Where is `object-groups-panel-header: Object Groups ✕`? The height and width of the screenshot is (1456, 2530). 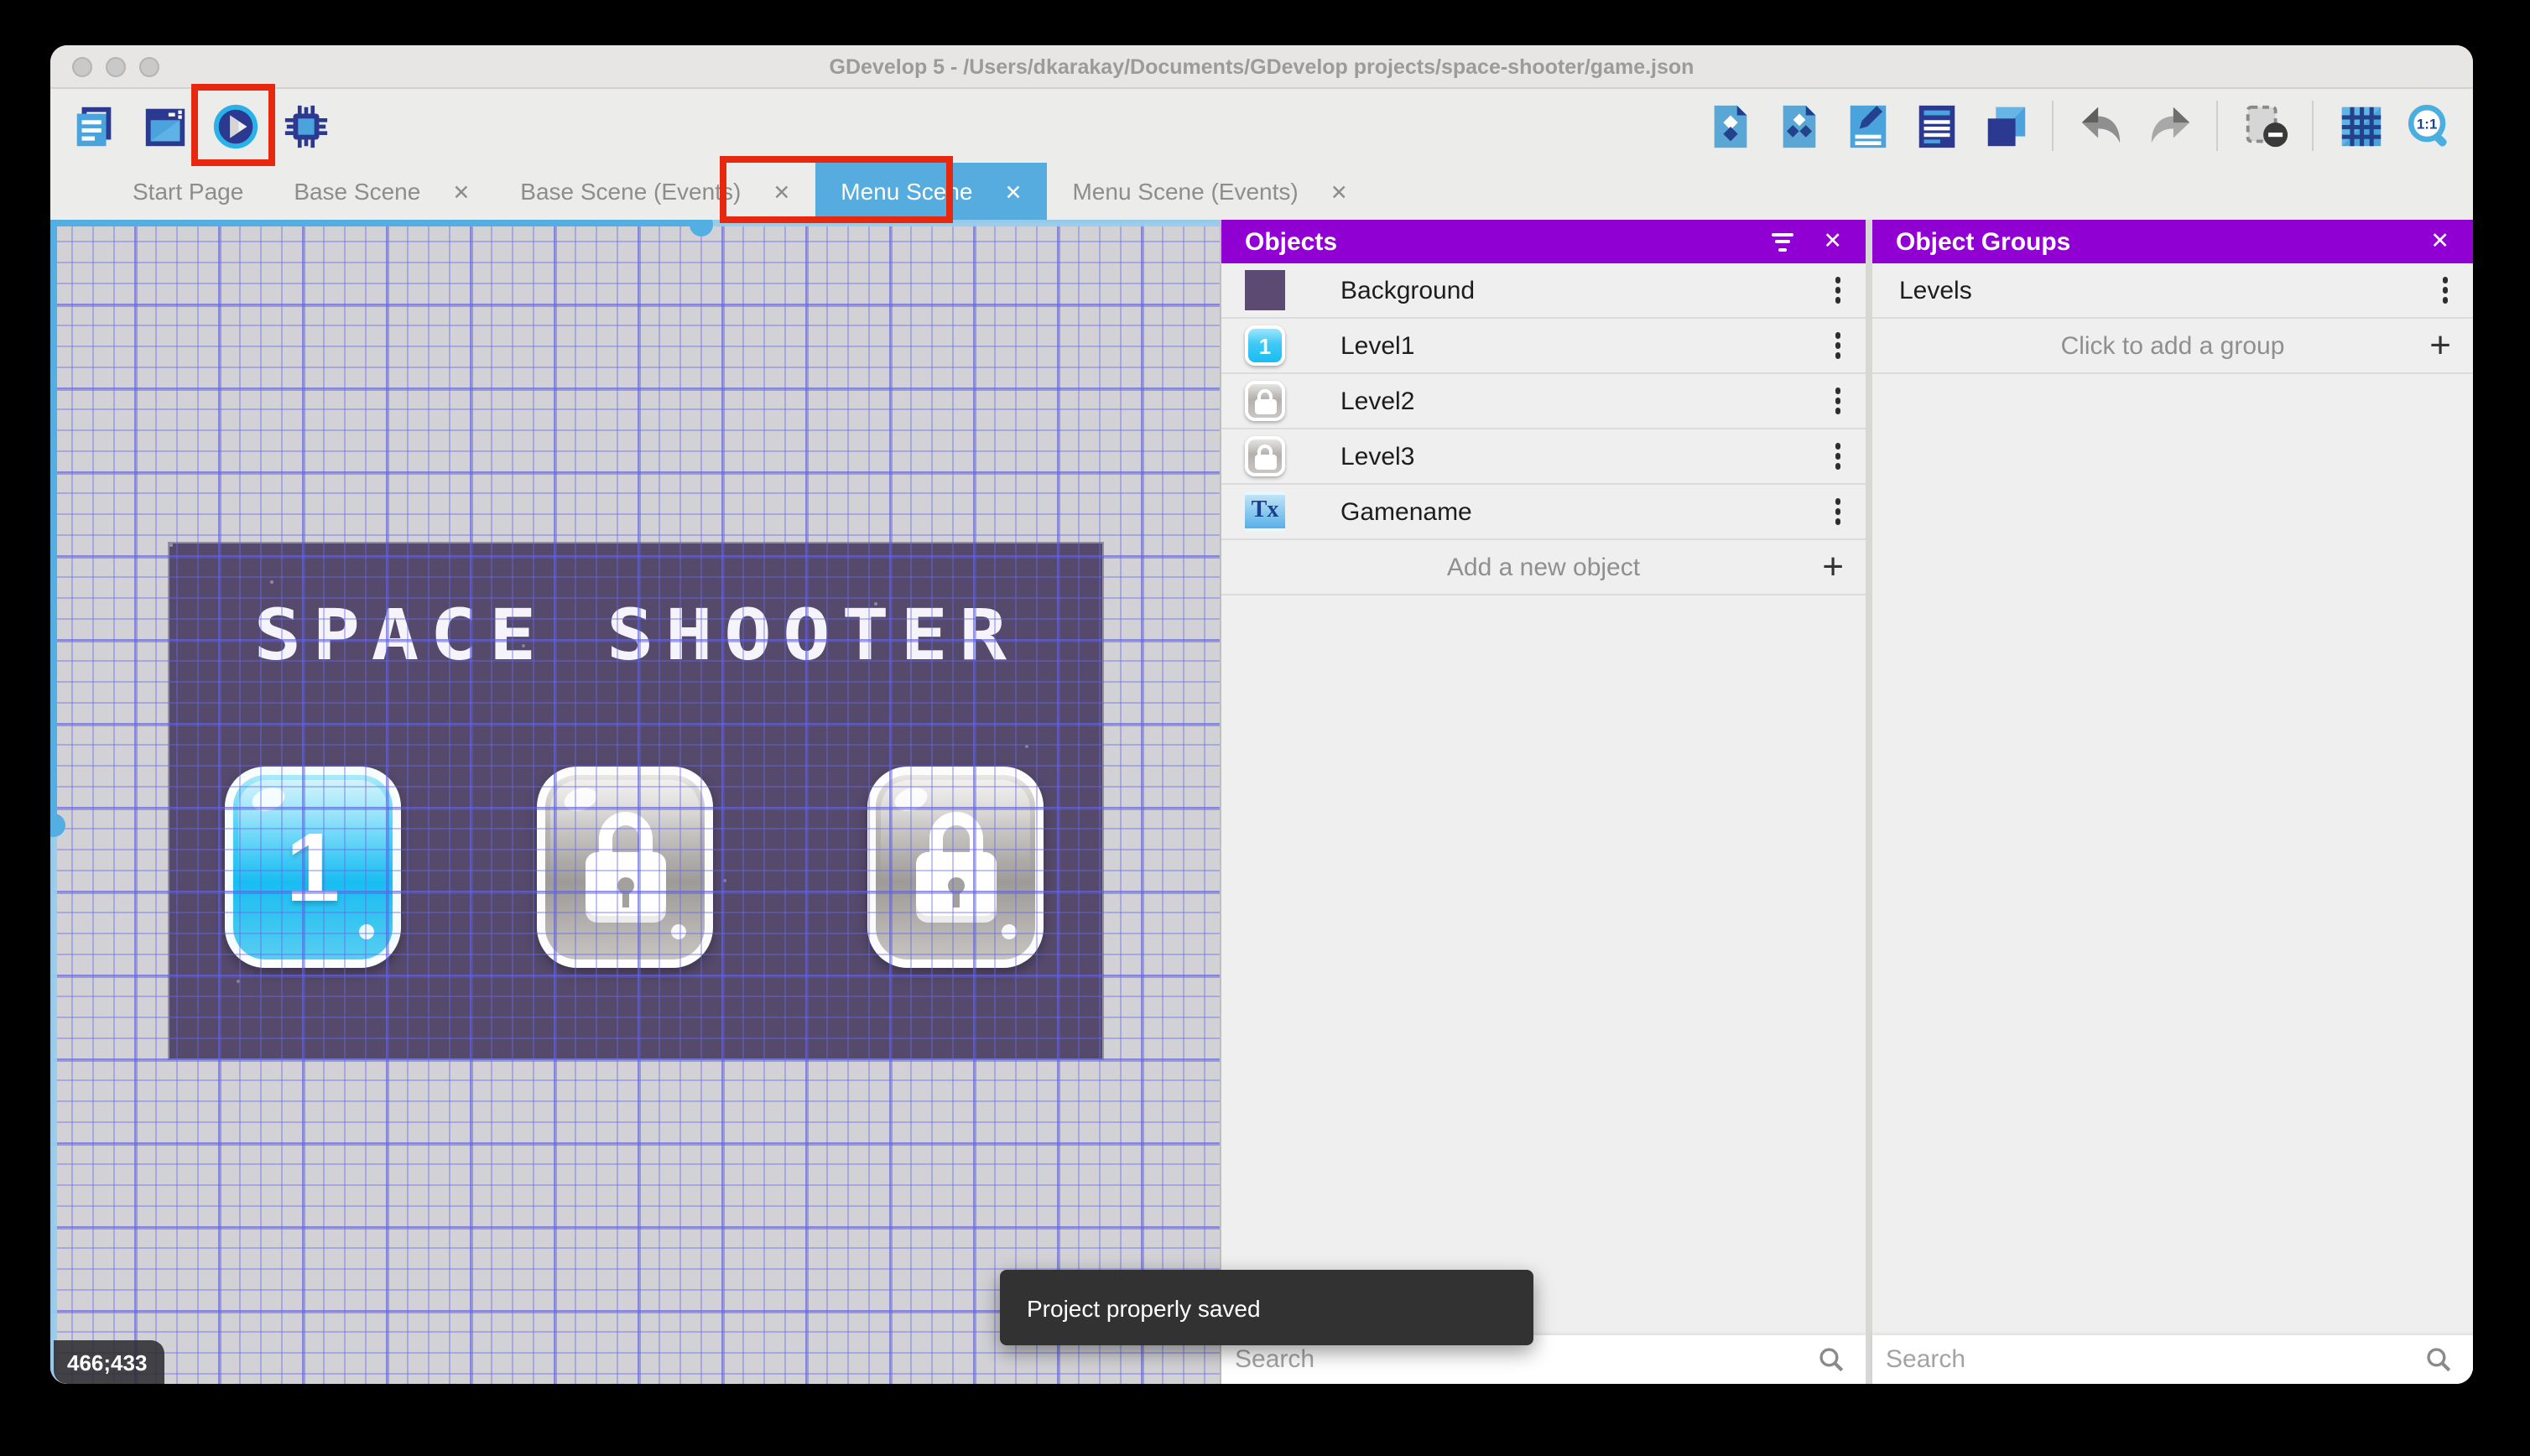 object-groups-panel-header: Object Groups ✕ is located at coordinates (2172, 241).